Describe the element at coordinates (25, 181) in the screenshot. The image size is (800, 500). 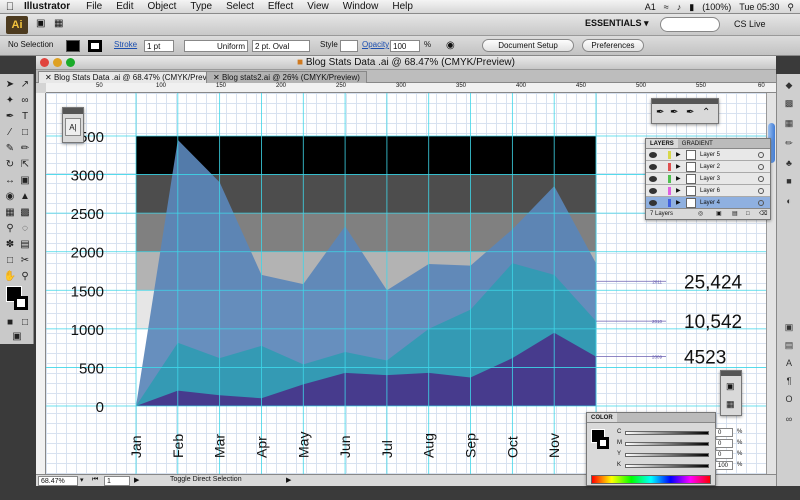
I see `free-transform-tool-icon: ▣` at that location.